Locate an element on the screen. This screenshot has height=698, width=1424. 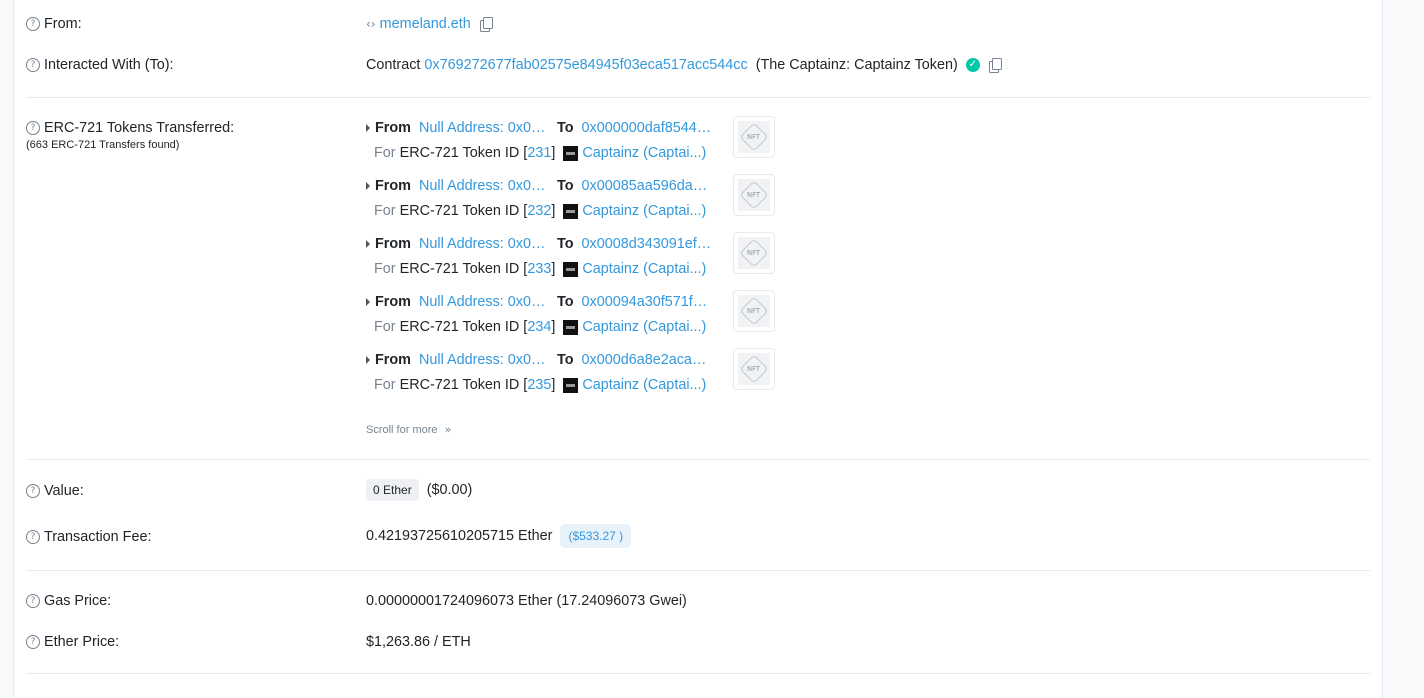
scroll-more: Scroll for more » is located at coordinates (408, 429).